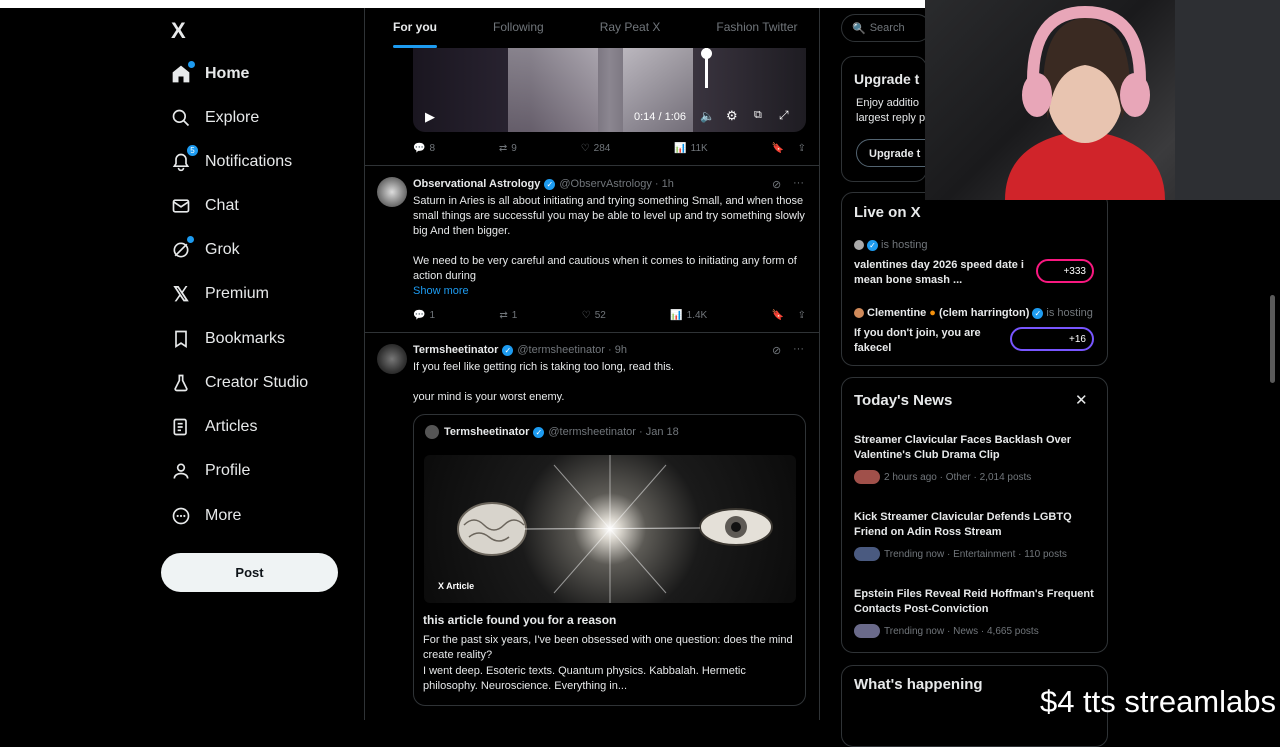 The width and height of the screenshot is (1280, 747). Describe the element at coordinates (503, 315) in the screenshot. I see `repost-icon: ⇄` at that location.